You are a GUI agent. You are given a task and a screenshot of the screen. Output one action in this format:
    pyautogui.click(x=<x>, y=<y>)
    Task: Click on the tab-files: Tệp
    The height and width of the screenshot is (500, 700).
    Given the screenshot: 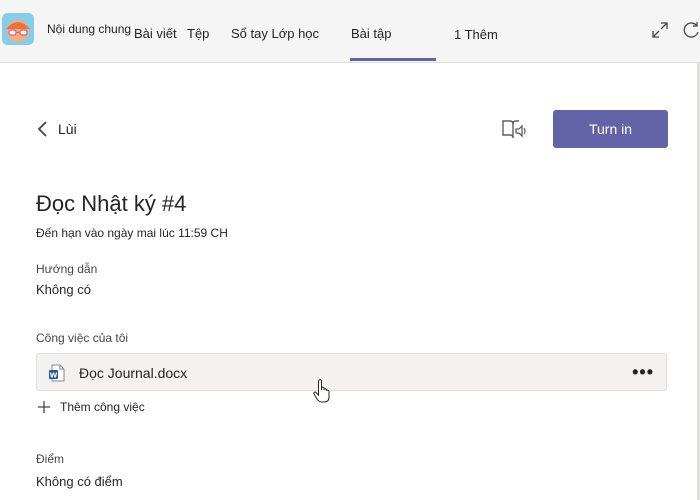 What is the action you would take?
    pyautogui.click(x=198, y=33)
    